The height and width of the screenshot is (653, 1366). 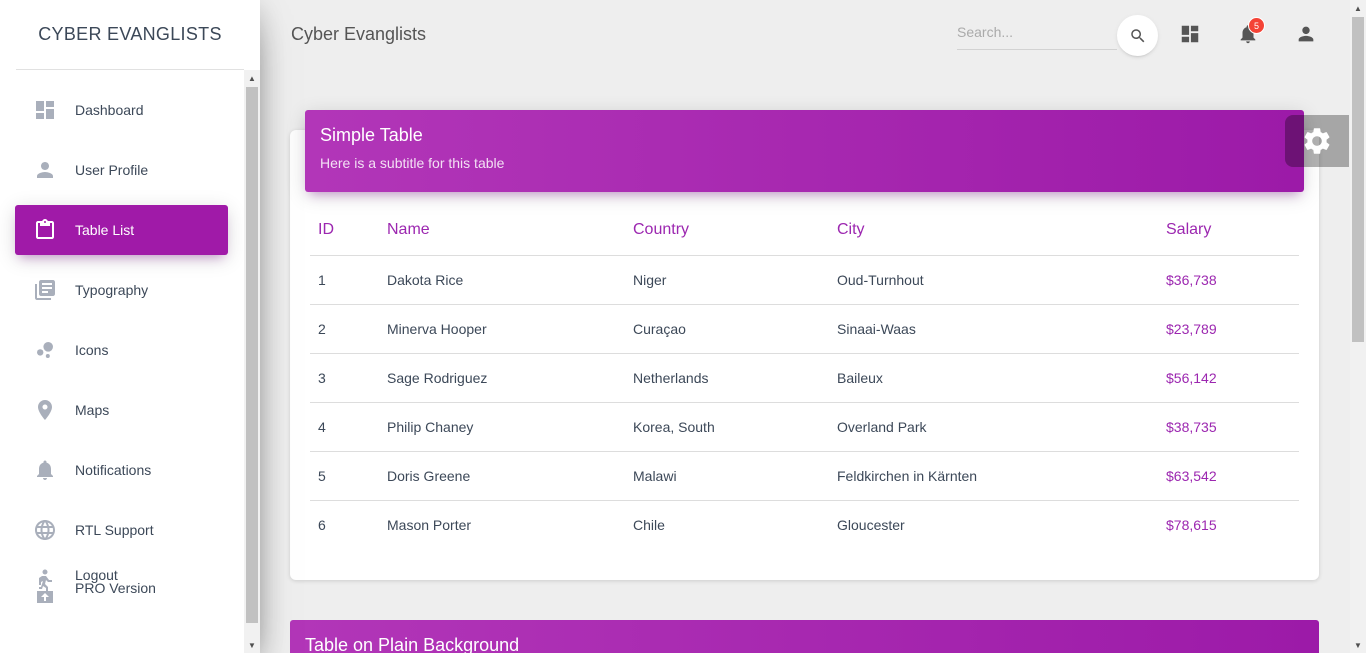 I want to click on cell-name: Minerva Hooper, so click(x=502, y=329).